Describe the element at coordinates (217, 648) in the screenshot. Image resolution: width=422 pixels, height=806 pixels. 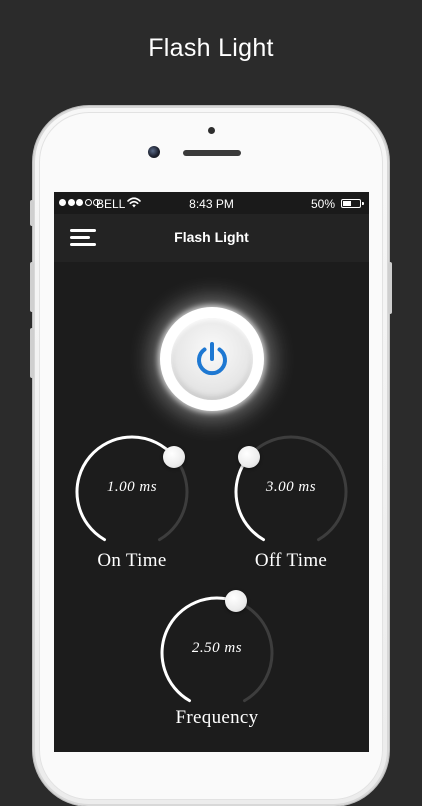
I see `frequency-value: 2.50 ms` at that location.